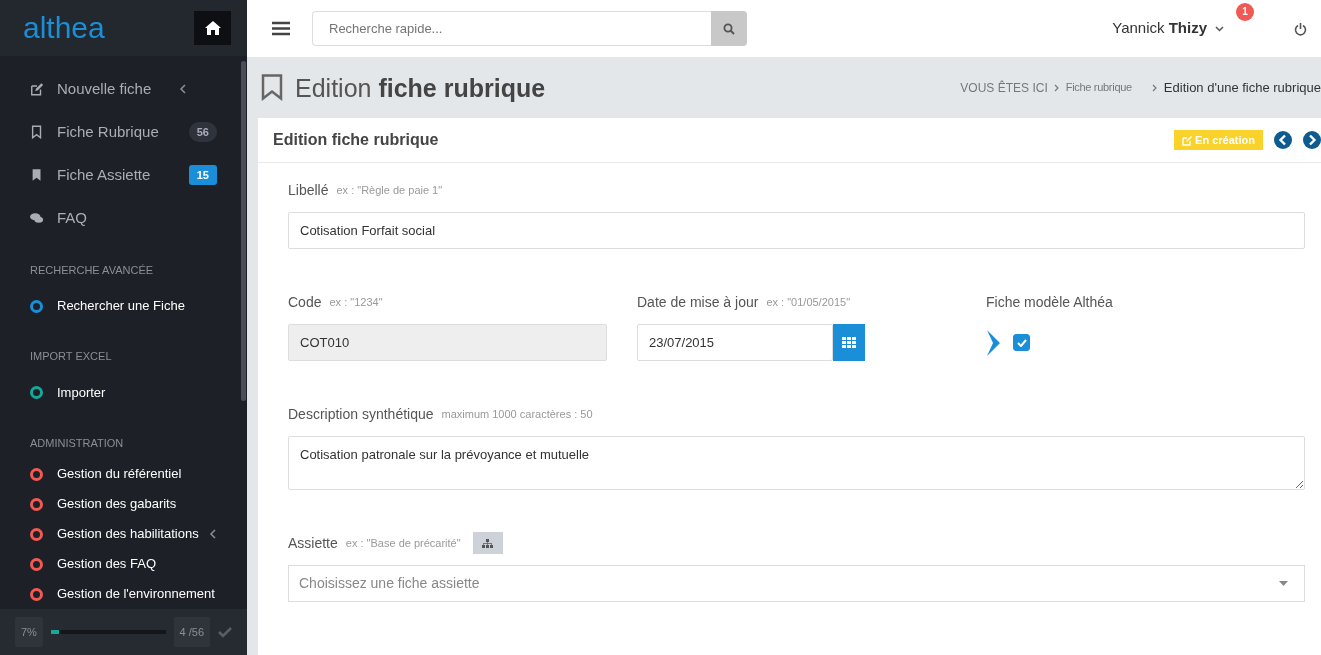 Image resolution: width=1321 pixels, height=655 pixels. I want to click on sidebar-item: FAQ, so click(138, 218).